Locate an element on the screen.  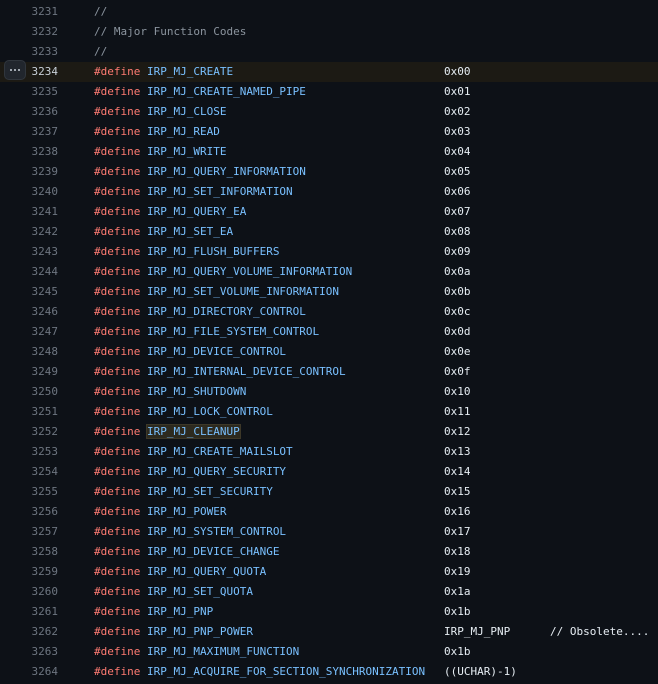
macro-name: IRP_MJ_QUERY_INFORMATION is located at coordinates (226, 171).